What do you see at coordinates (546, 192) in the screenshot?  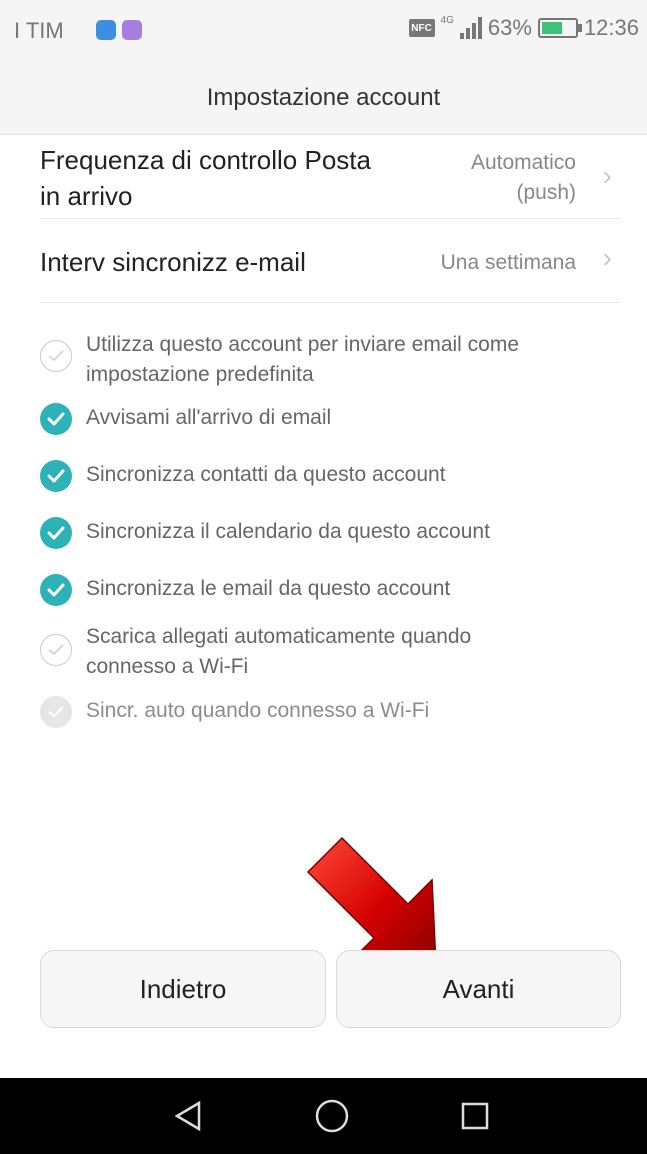 I see `value-line: (push)` at bounding box center [546, 192].